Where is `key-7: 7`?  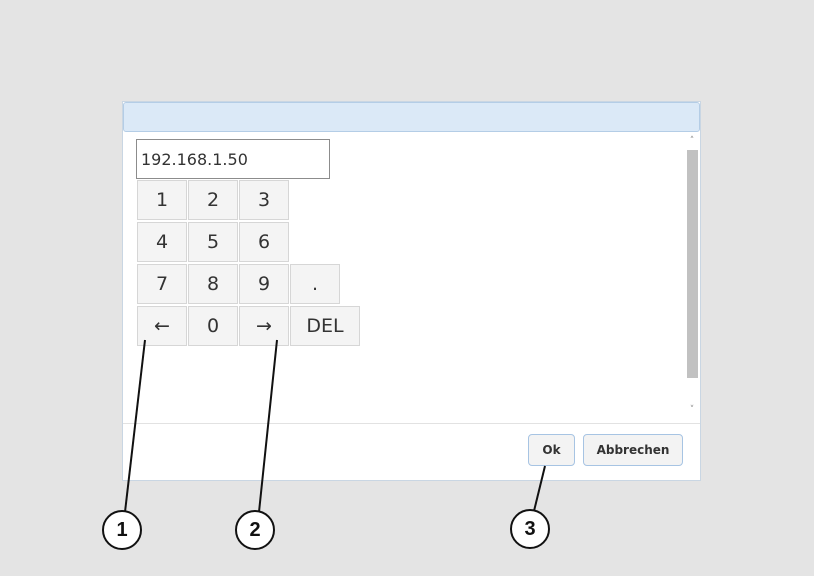
key-7: 7 is located at coordinates (162, 284).